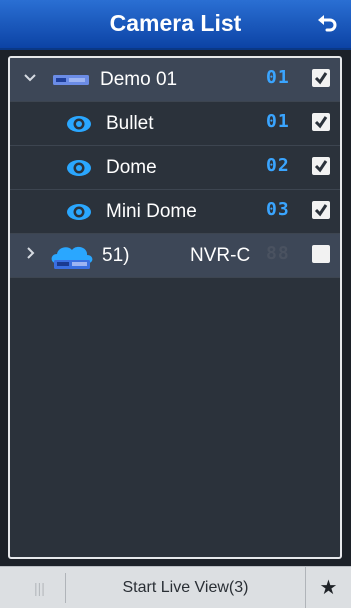 This screenshot has height=608, width=351. Describe the element at coordinates (131, 167) in the screenshot. I see `tree-label: Dome` at that location.